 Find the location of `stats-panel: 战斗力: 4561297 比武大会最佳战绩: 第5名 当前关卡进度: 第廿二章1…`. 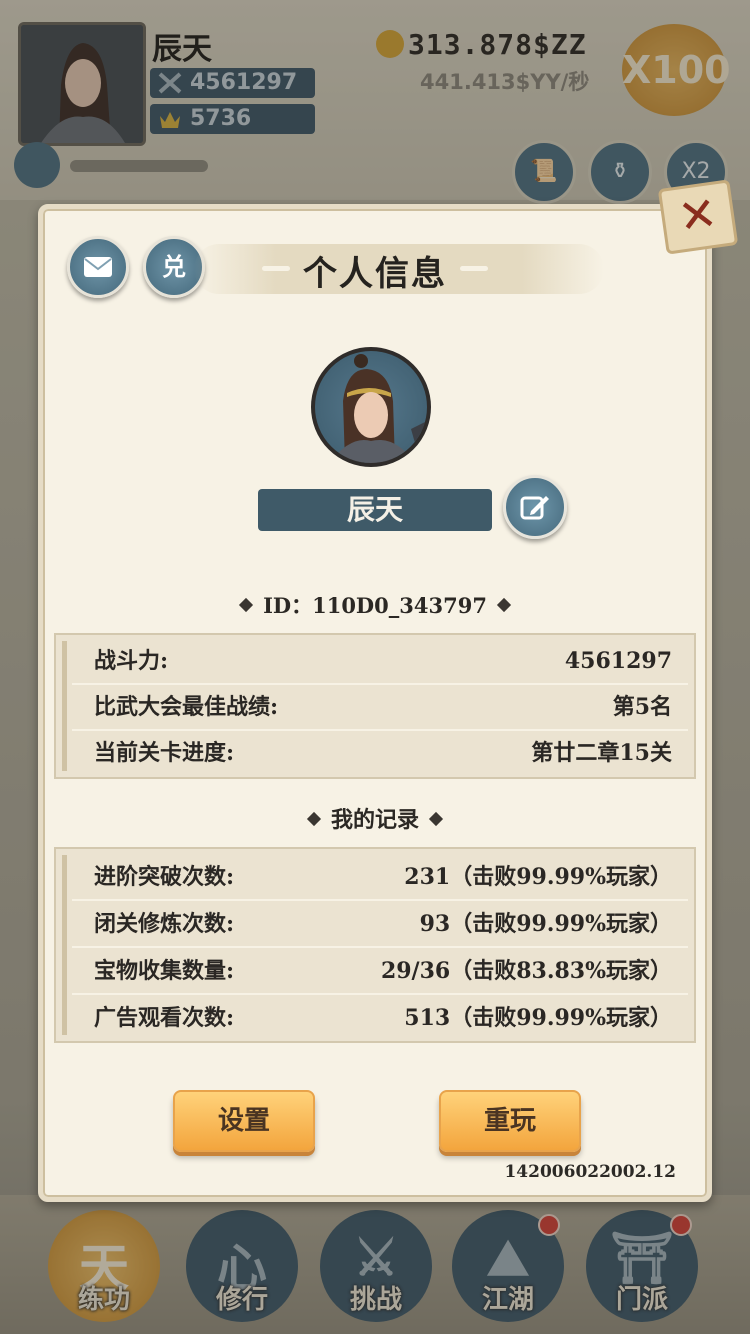

stats-panel: 战斗力: 4561297 比武大会最佳战绩: 第5名 当前关卡进度: 第廿二章1… is located at coordinates (375, 706).